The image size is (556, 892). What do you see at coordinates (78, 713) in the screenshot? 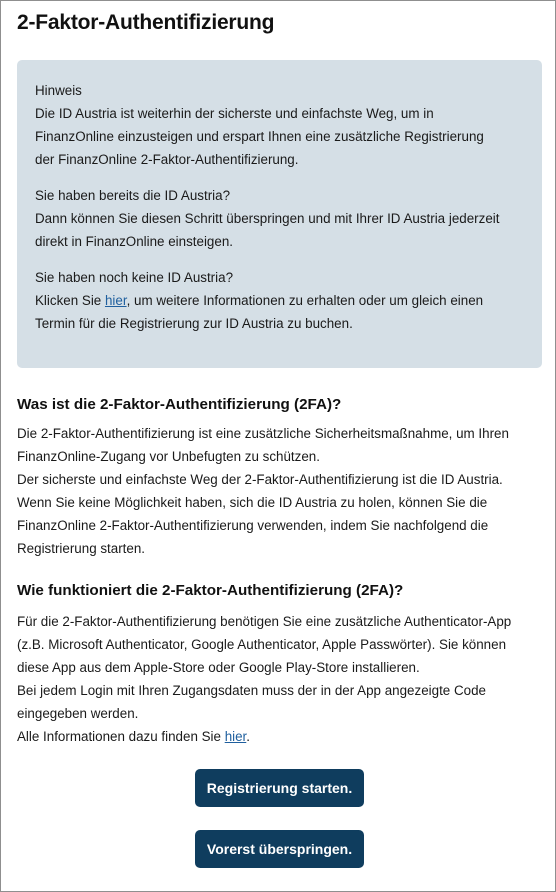
I see `how-2fa-works-line: eingegeben werden.` at bounding box center [78, 713].